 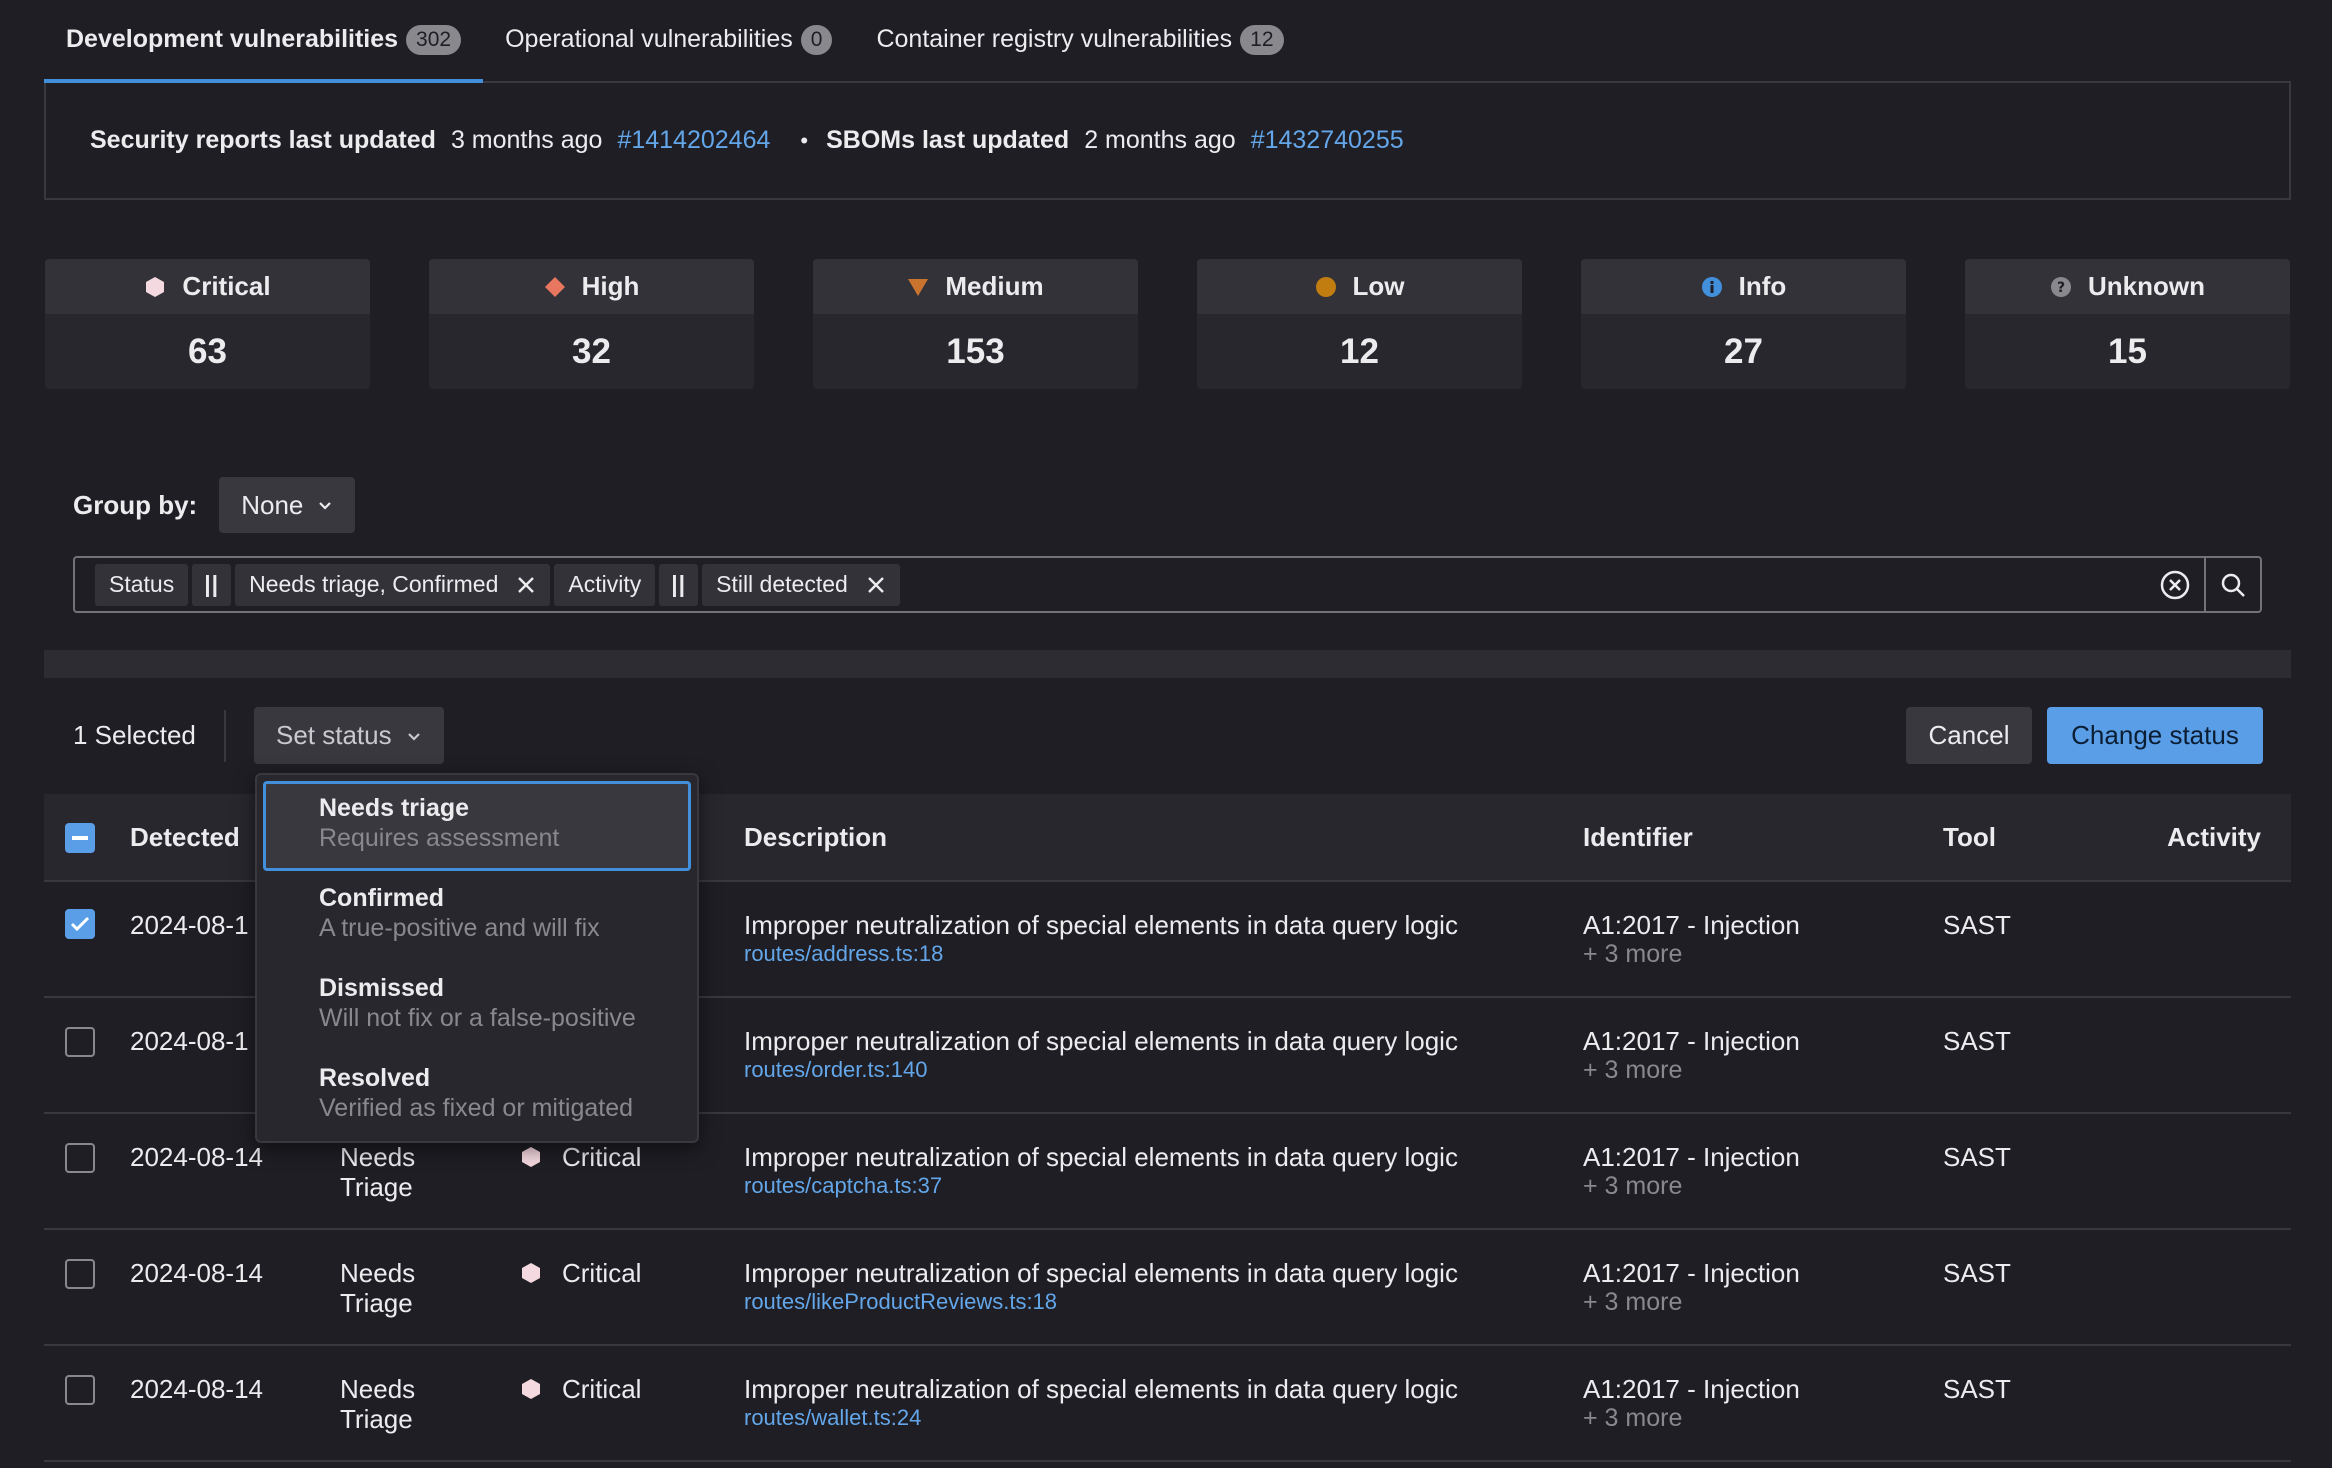 What do you see at coordinates (1743, 324) in the screenshot?
I see `severity-card-info: Info 27` at bounding box center [1743, 324].